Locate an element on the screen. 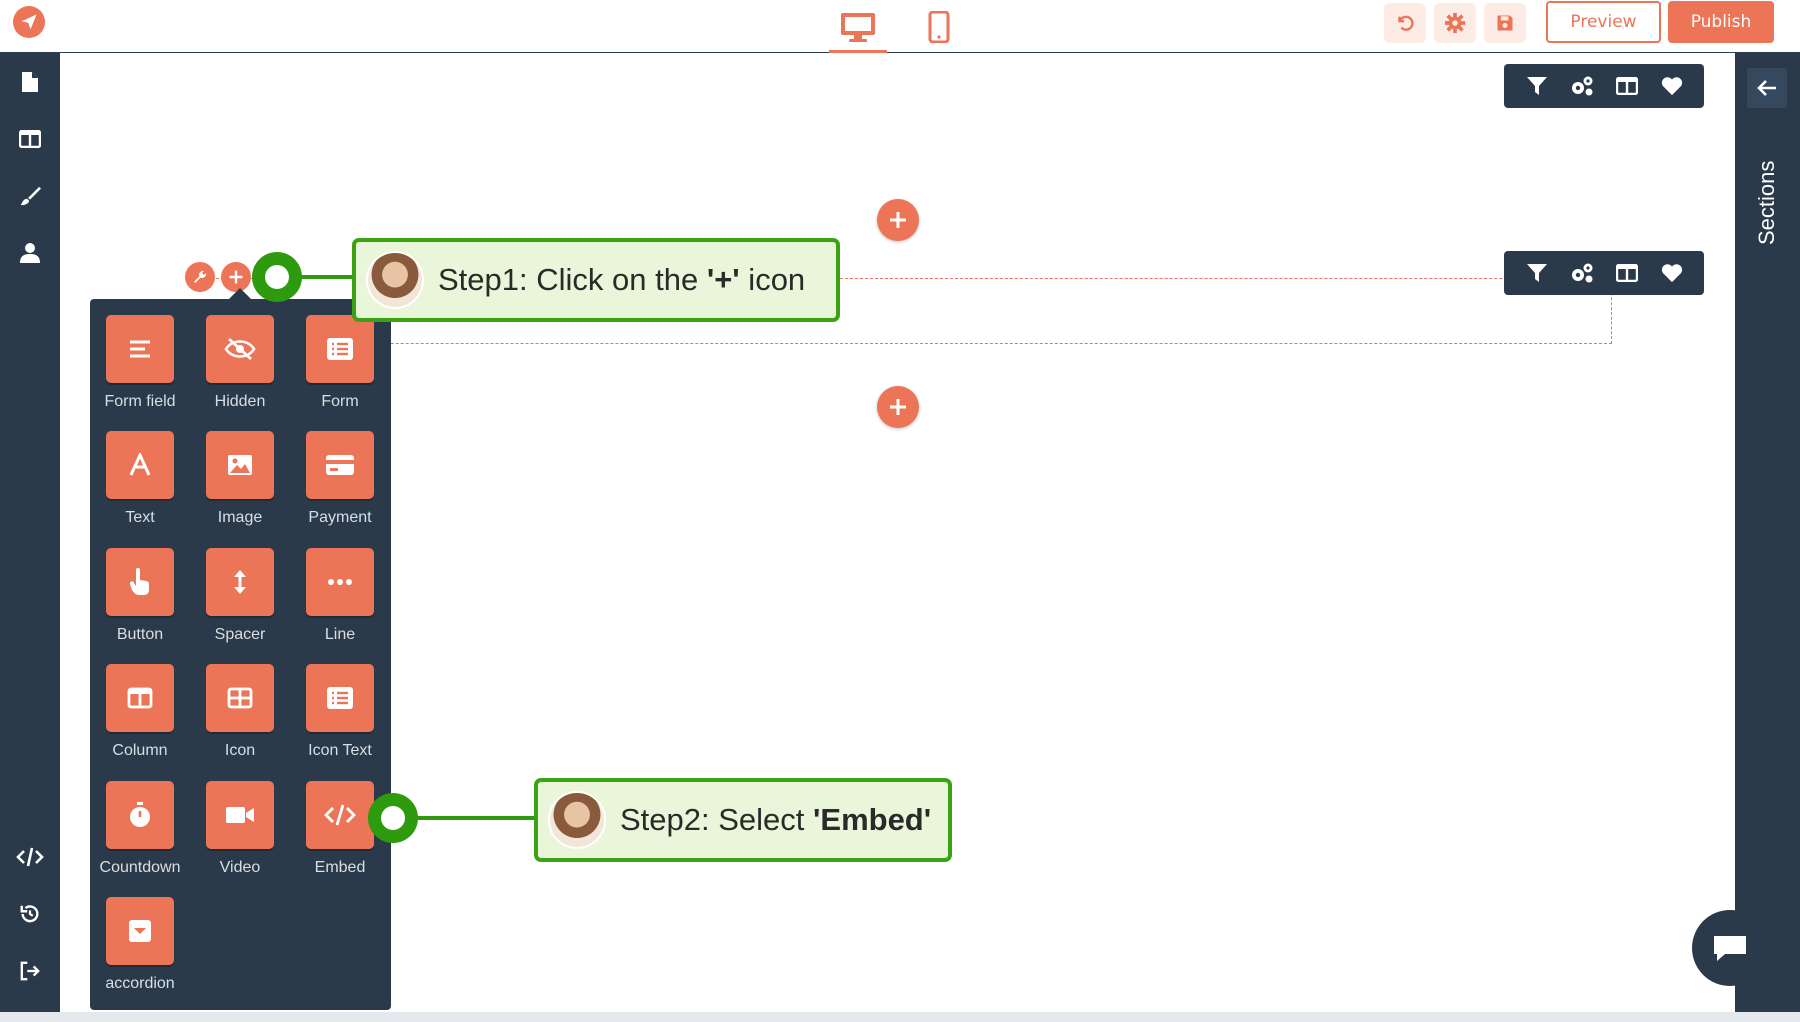 This screenshot has height=1022, width=1800. element-video: Video is located at coordinates (240, 833).